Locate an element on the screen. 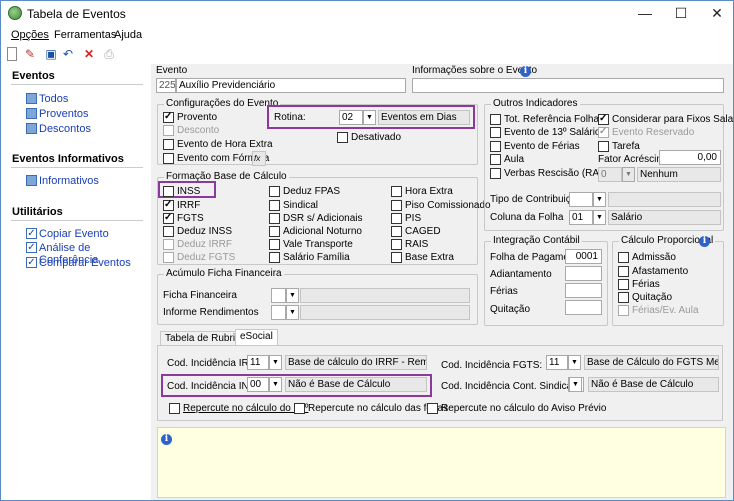  ficha-field is located at coordinates (278, 295).